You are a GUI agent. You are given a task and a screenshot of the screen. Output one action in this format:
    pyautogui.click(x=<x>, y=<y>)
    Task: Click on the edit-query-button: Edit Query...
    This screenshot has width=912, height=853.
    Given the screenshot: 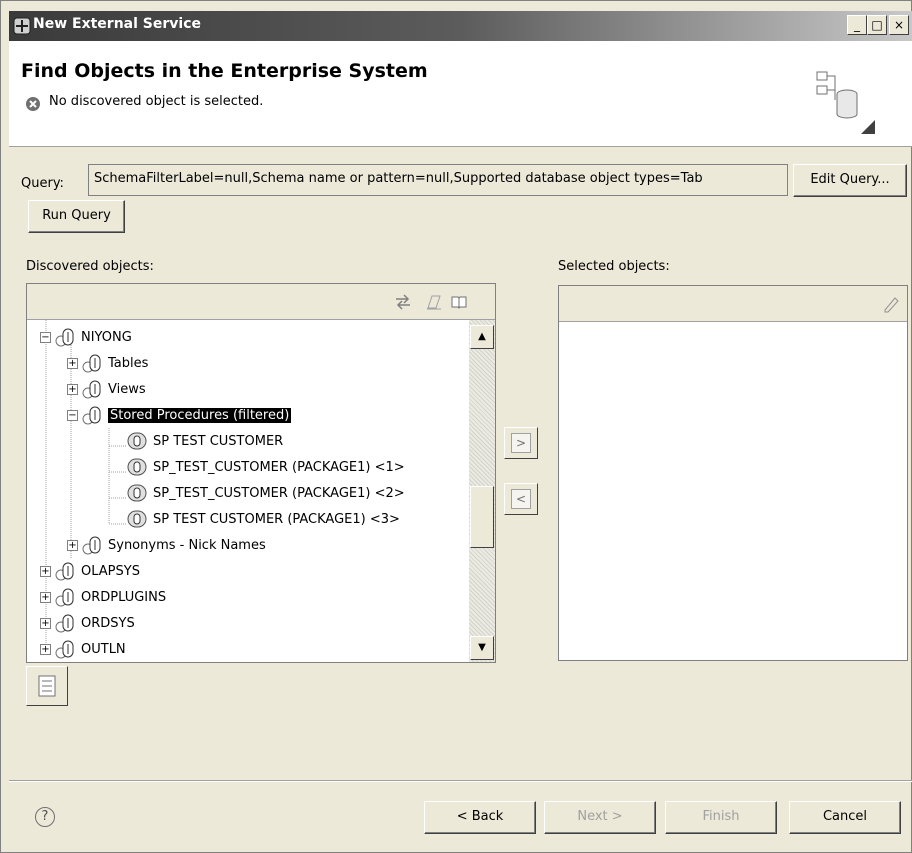 What is the action you would take?
    pyautogui.click(x=850, y=180)
    